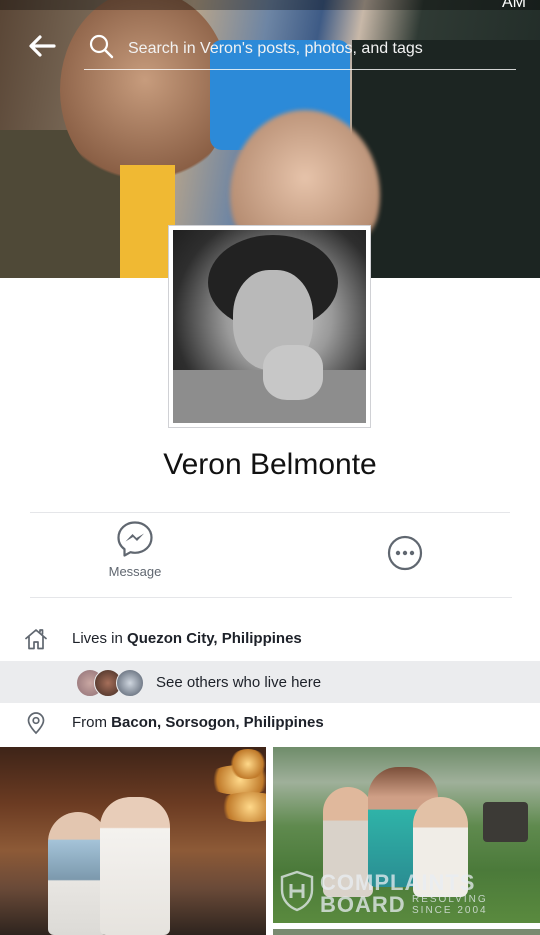 The height and width of the screenshot is (935, 540). Describe the element at coordinates (270, 5) in the screenshot. I see `status-bar` at that location.